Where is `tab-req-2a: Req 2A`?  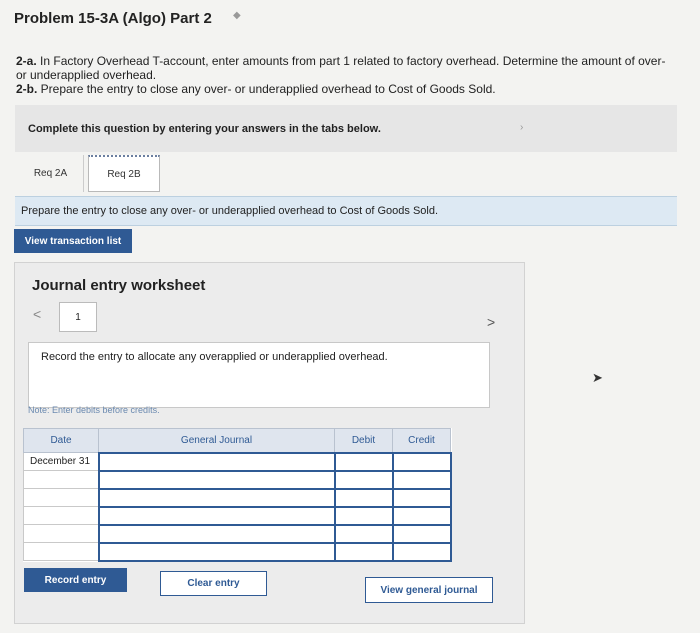 tab-req-2a: Req 2A is located at coordinates (51, 173).